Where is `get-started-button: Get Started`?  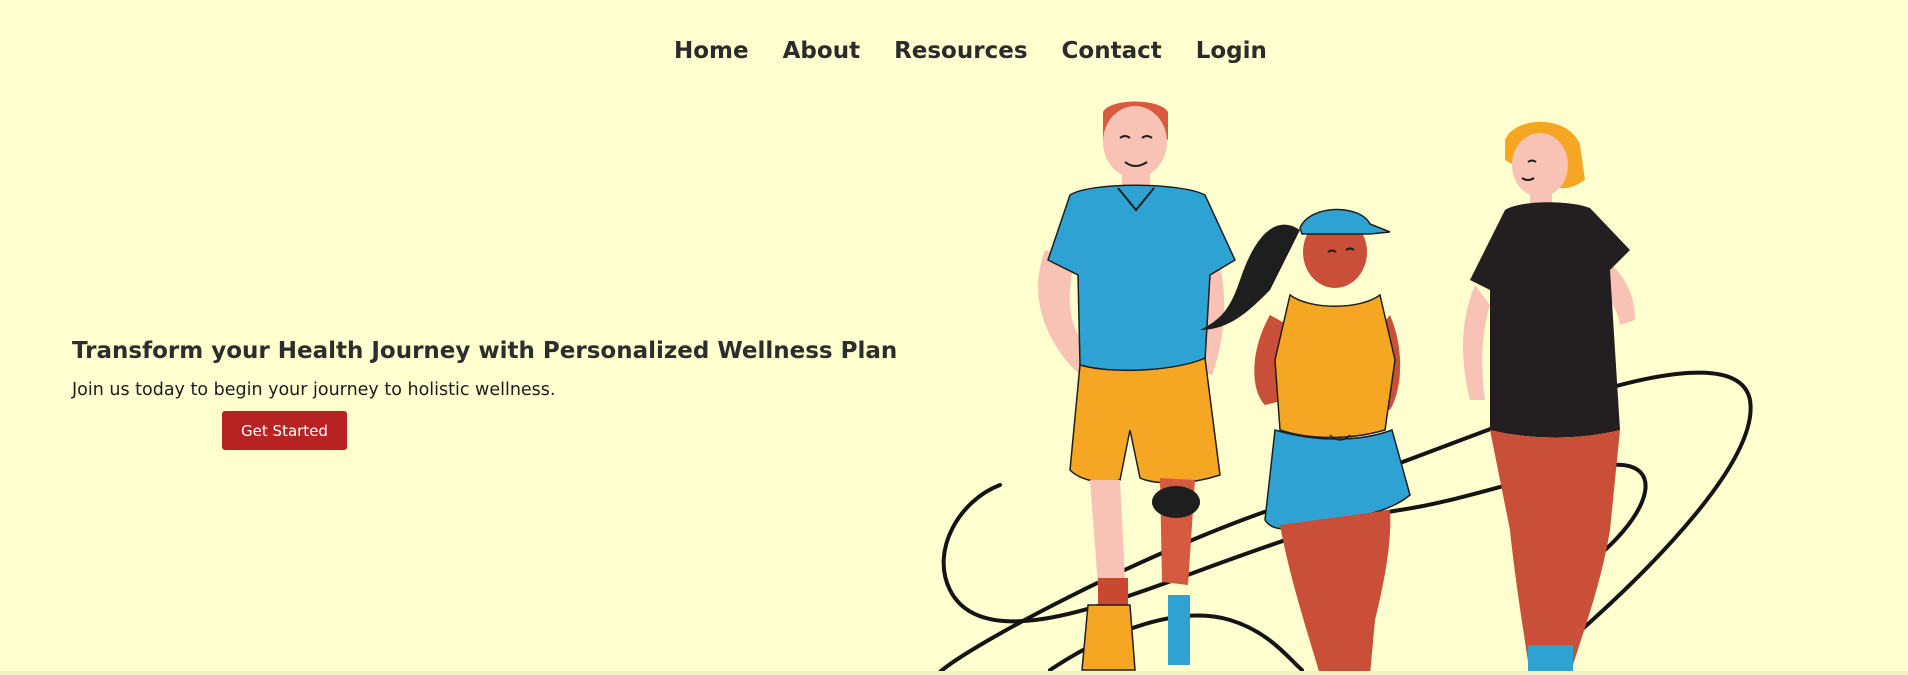 get-started-button: Get Started is located at coordinates (284, 430).